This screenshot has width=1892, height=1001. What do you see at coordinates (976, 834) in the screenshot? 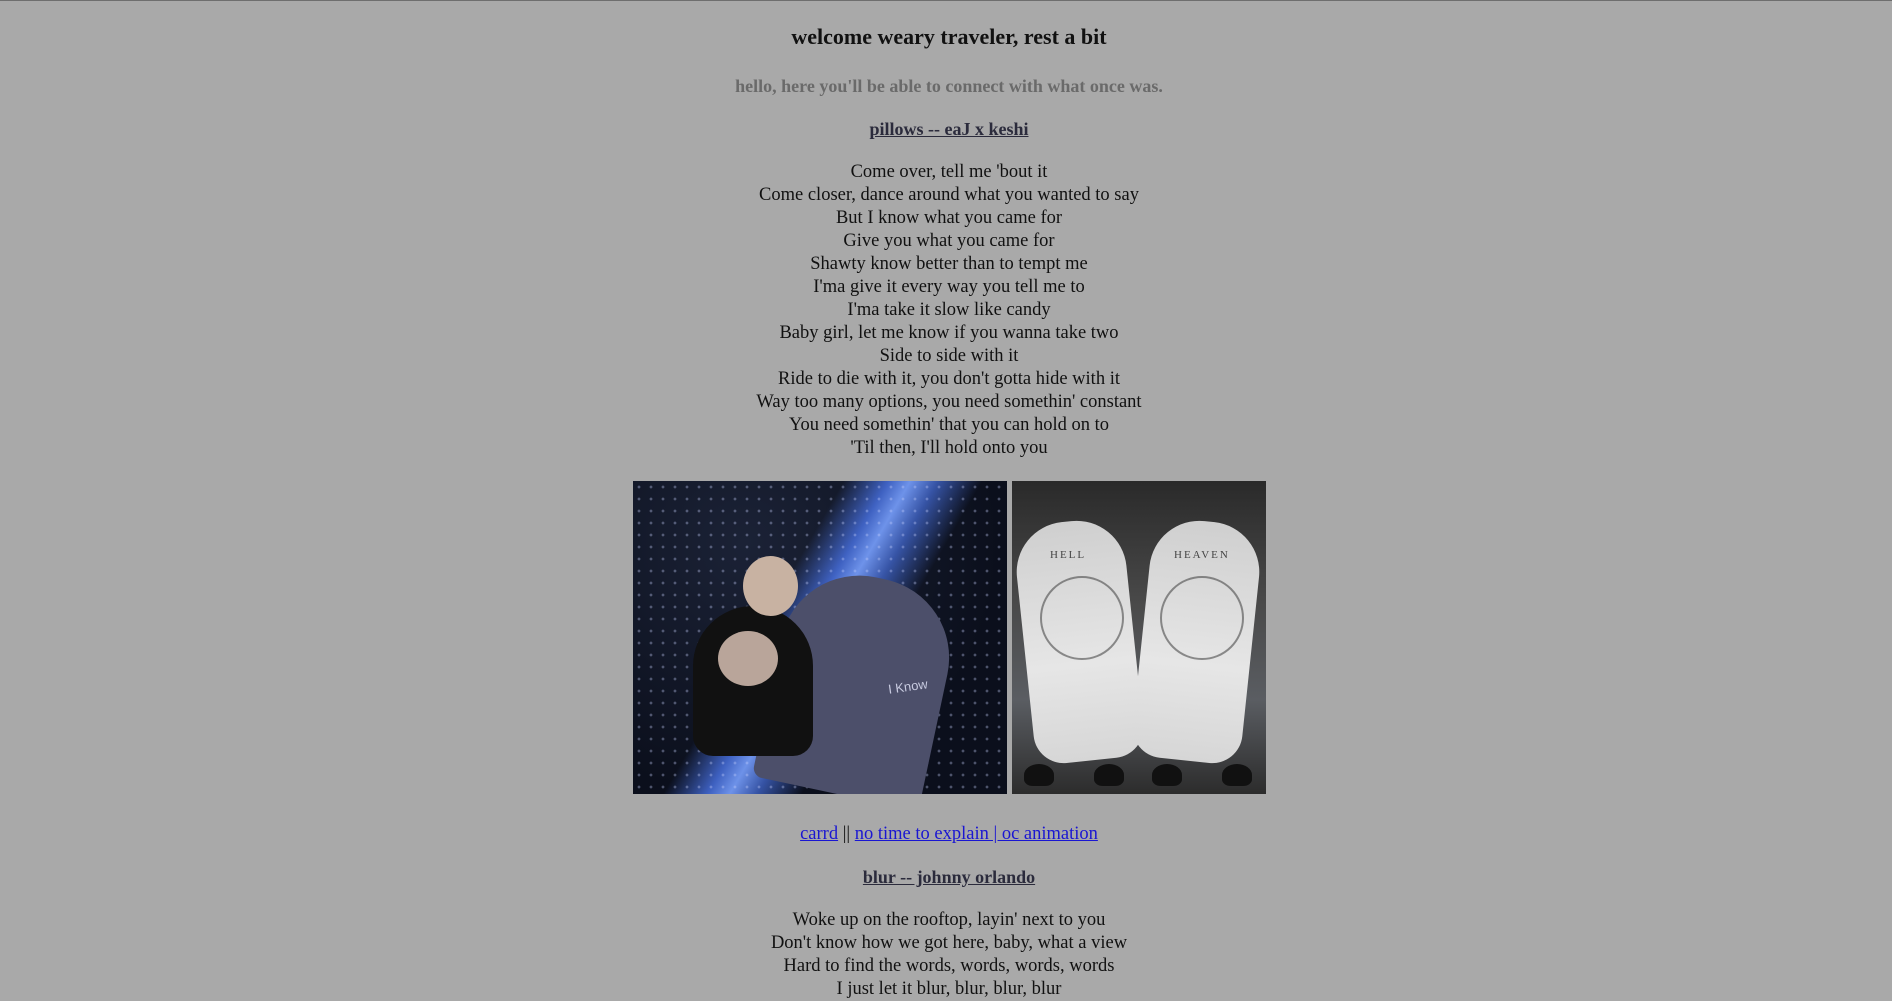
I see `animation-link: no time to explain | oc animation` at bounding box center [976, 834].